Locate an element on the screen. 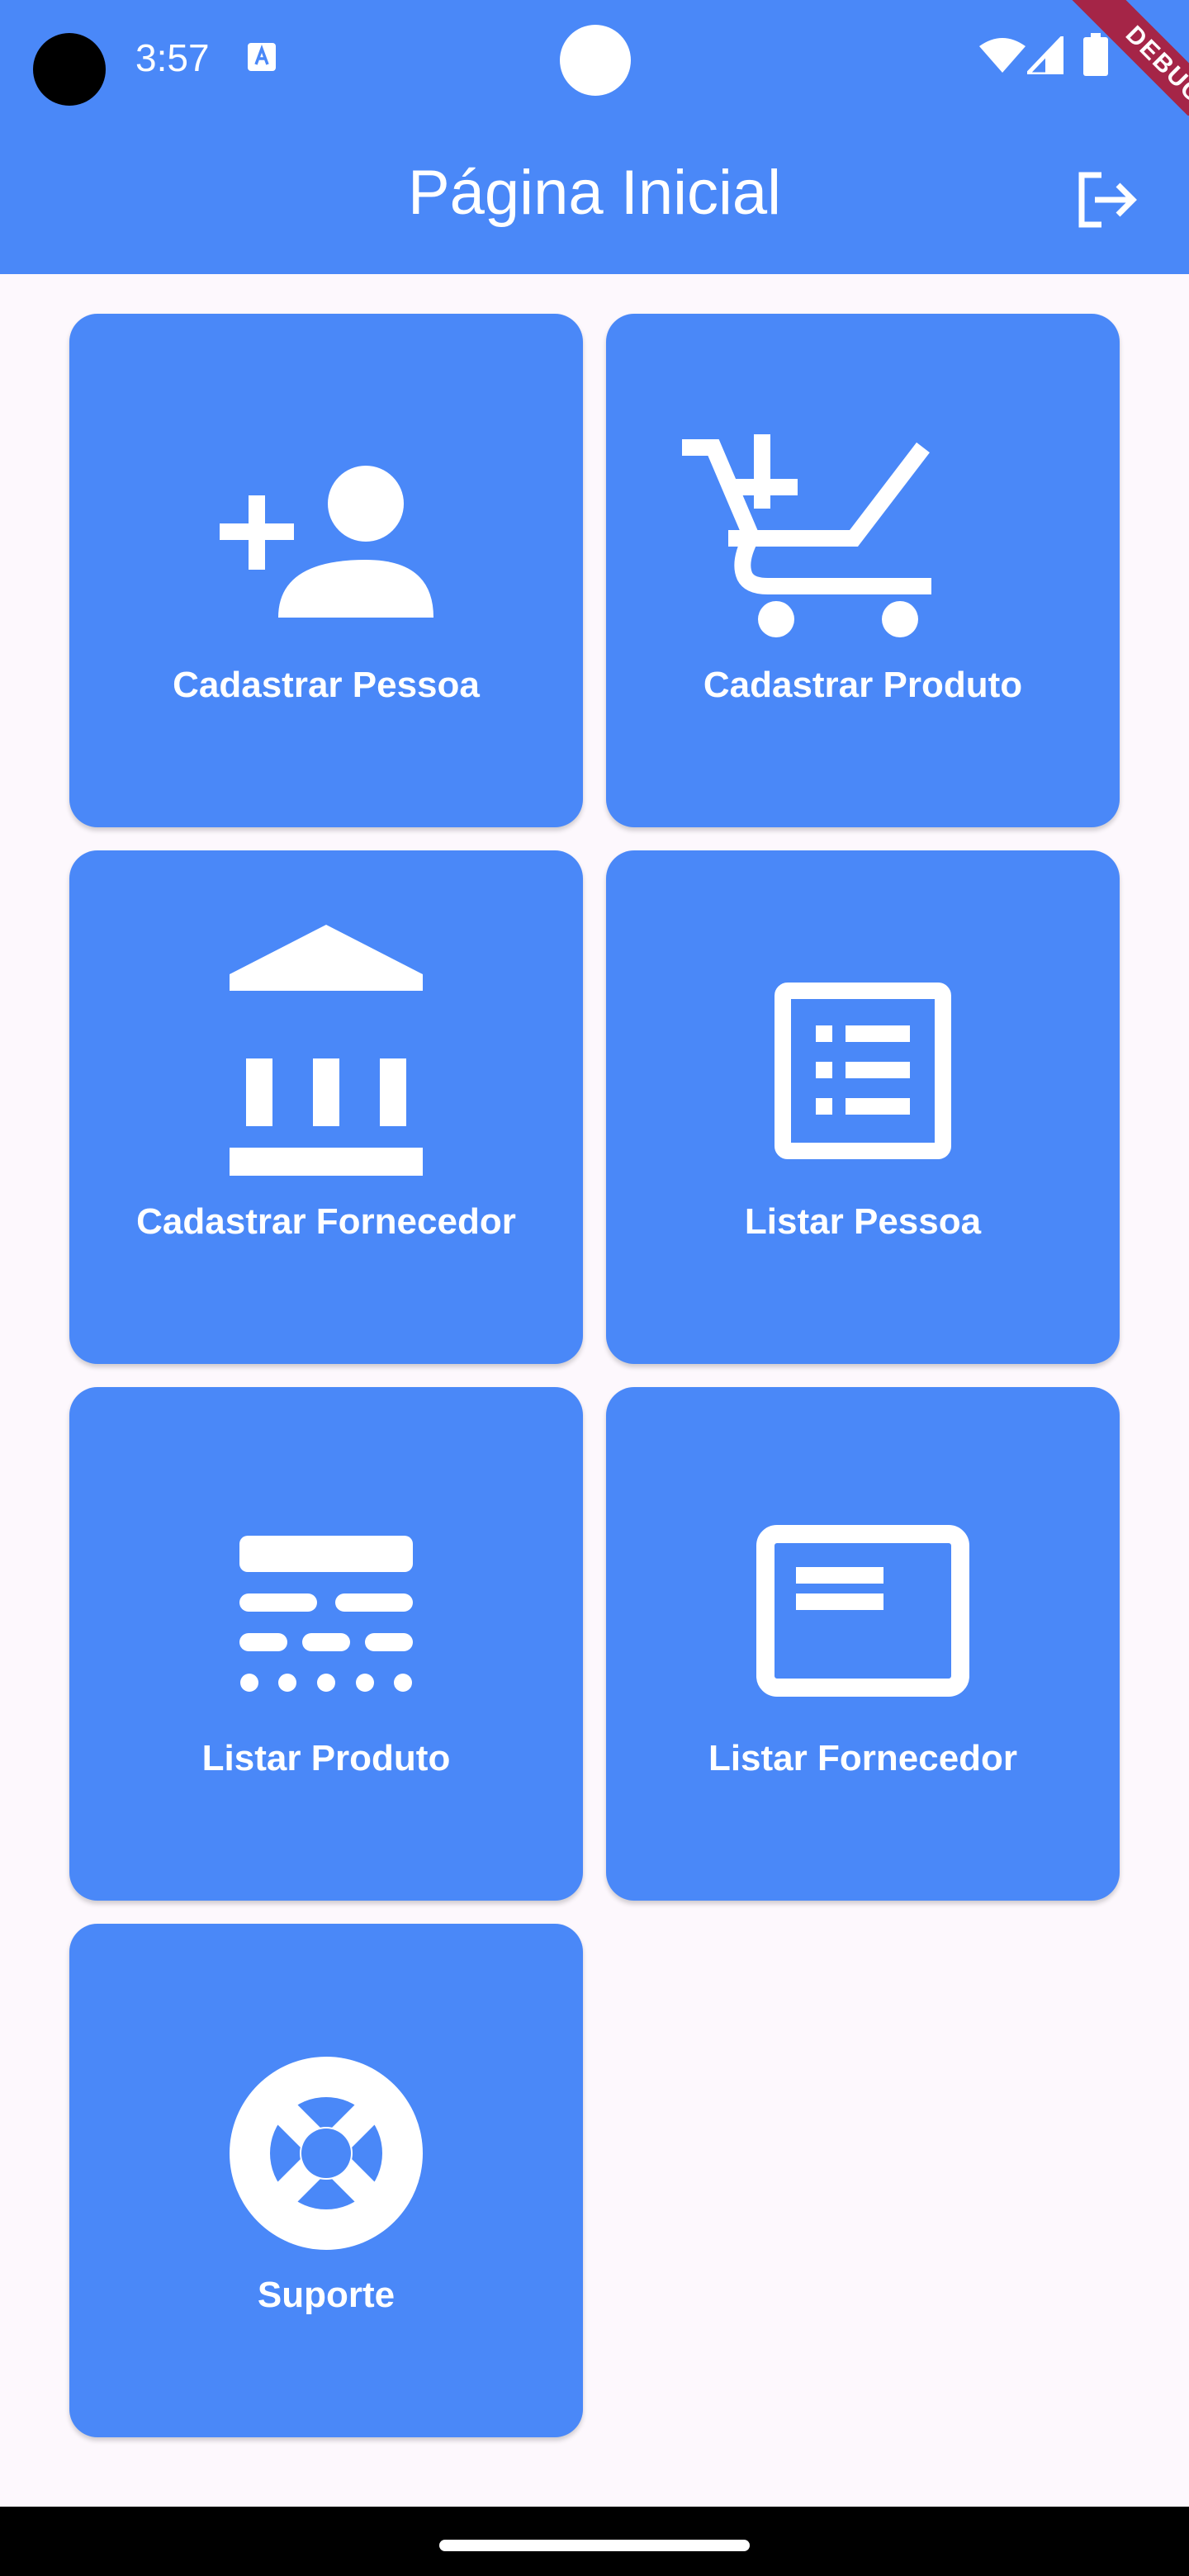  list-alt-icon is located at coordinates (863, 1071).